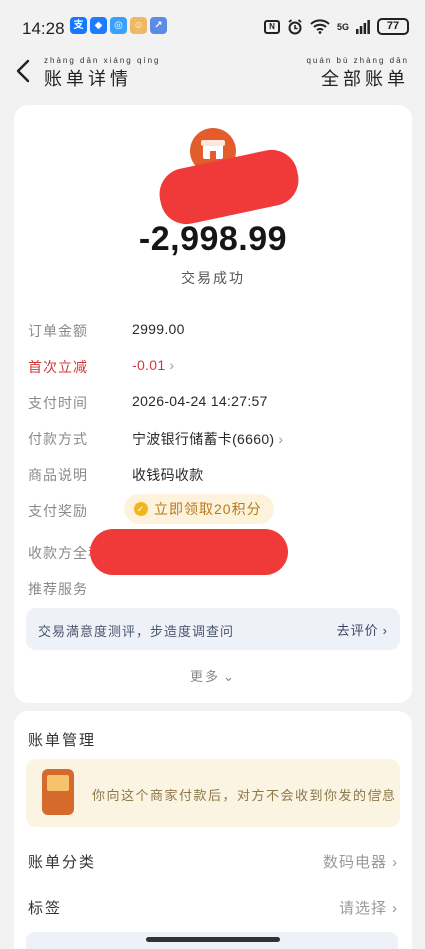  What do you see at coordinates (102, 60) in the screenshot?
I see `page-title-pinyin: zhàng dān xiáng qíng` at bounding box center [102, 60].